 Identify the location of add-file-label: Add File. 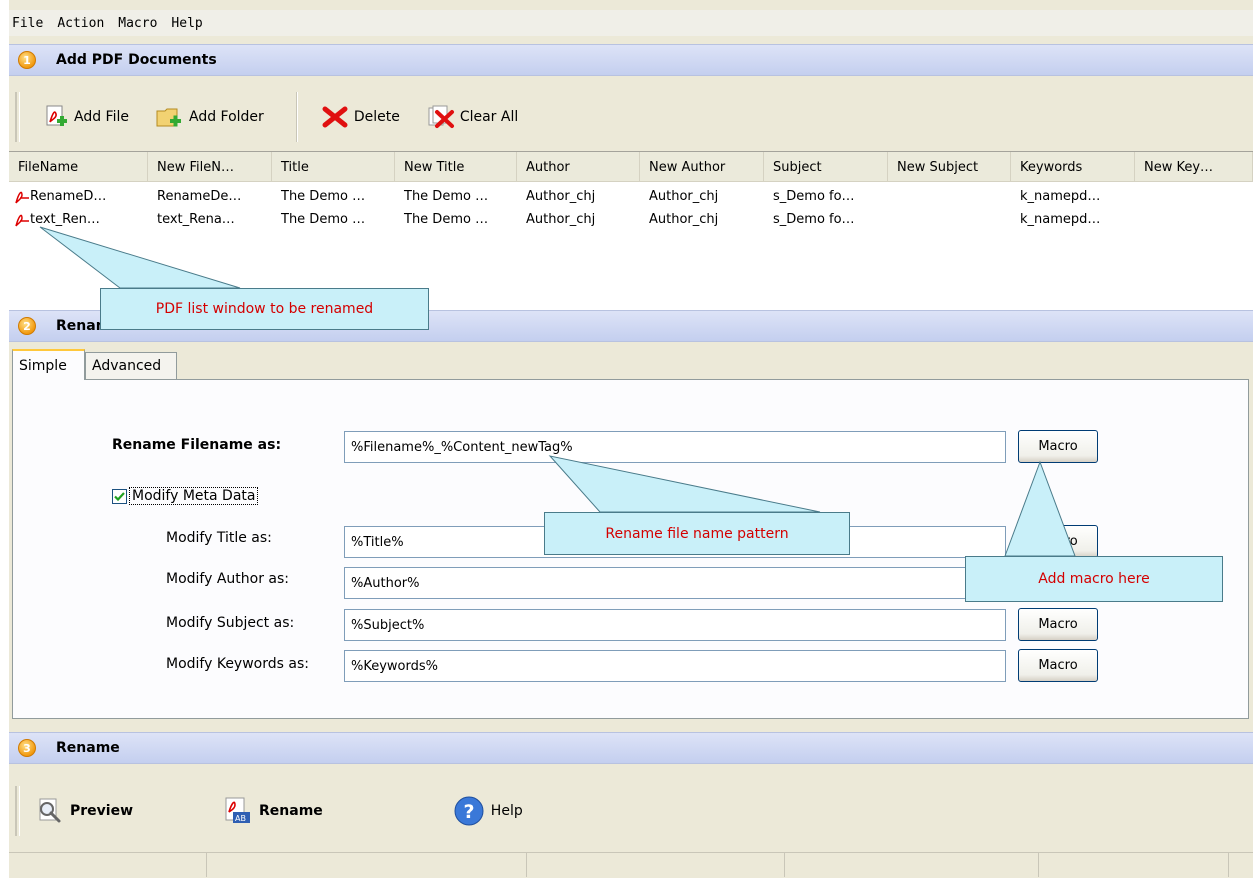
(101, 117).